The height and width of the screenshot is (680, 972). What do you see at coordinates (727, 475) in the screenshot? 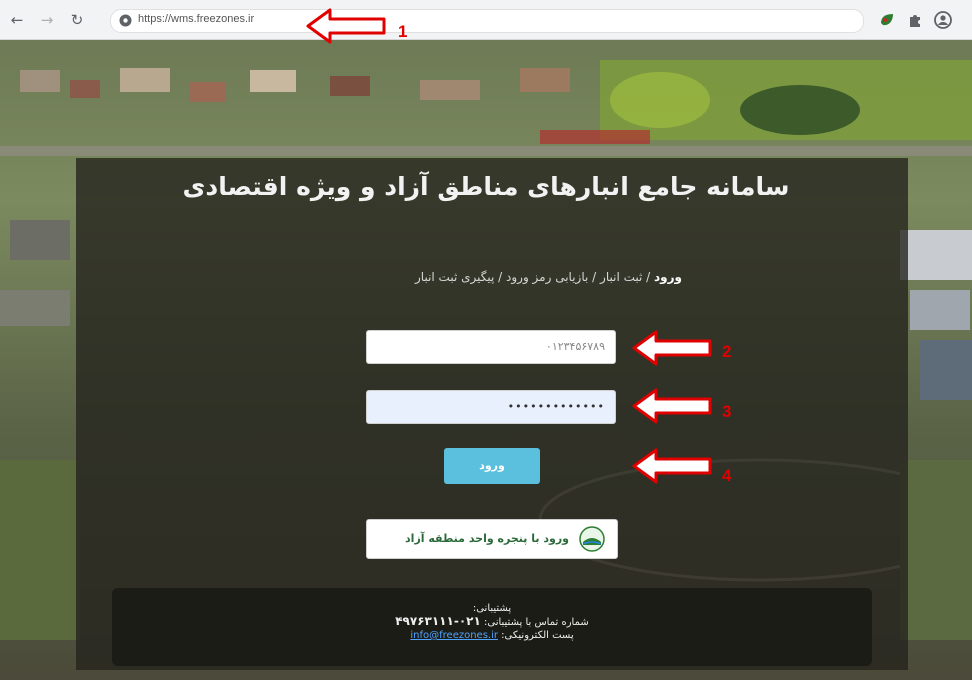
I see `annotation-number-4: 4` at bounding box center [727, 475].